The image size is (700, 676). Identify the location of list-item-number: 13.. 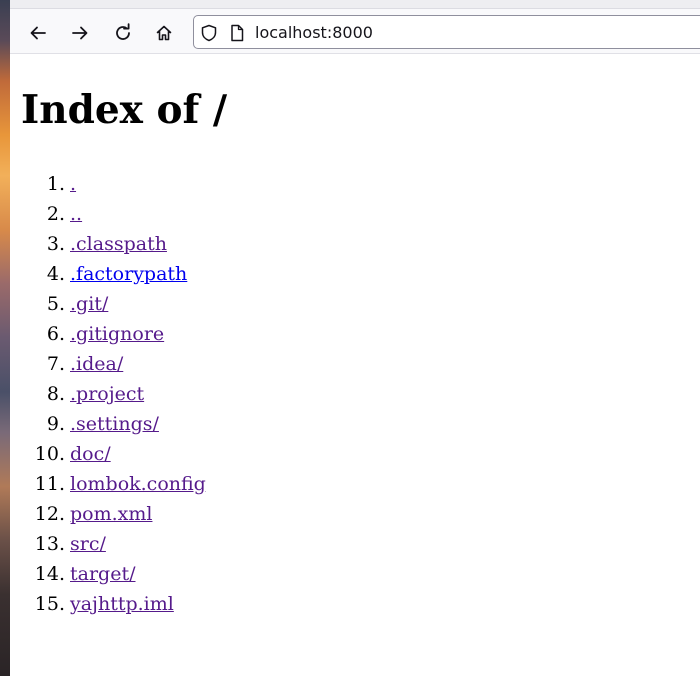
(49, 544).